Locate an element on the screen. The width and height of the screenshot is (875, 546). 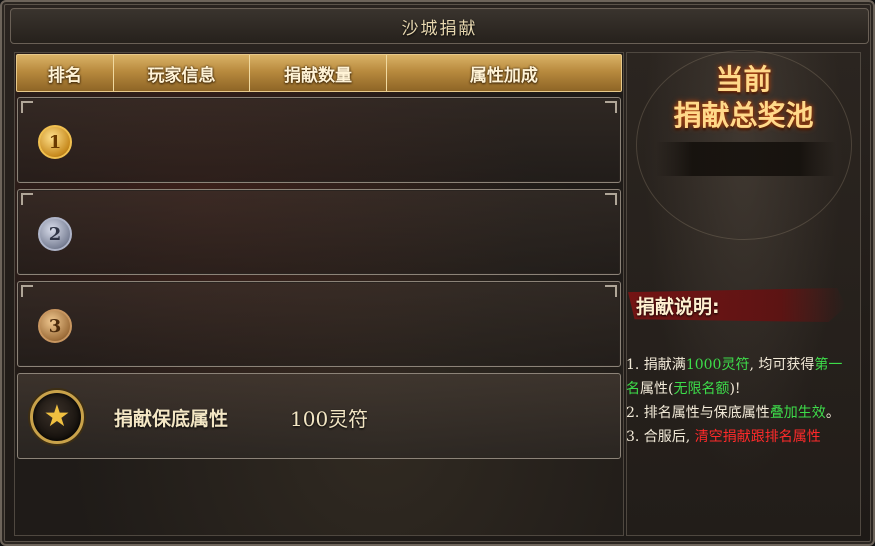
silver-medal-icon: 2 is located at coordinates (55, 234).